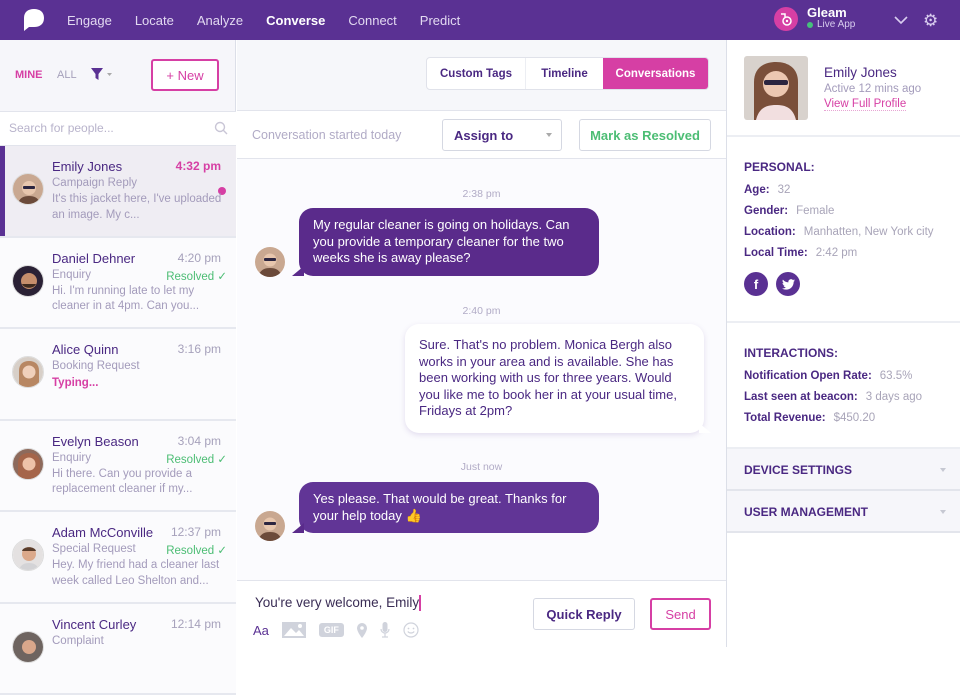  What do you see at coordinates (645, 135) in the screenshot?
I see `mark-resolved-button: Mark as Resolved` at bounding box center [645, 135].